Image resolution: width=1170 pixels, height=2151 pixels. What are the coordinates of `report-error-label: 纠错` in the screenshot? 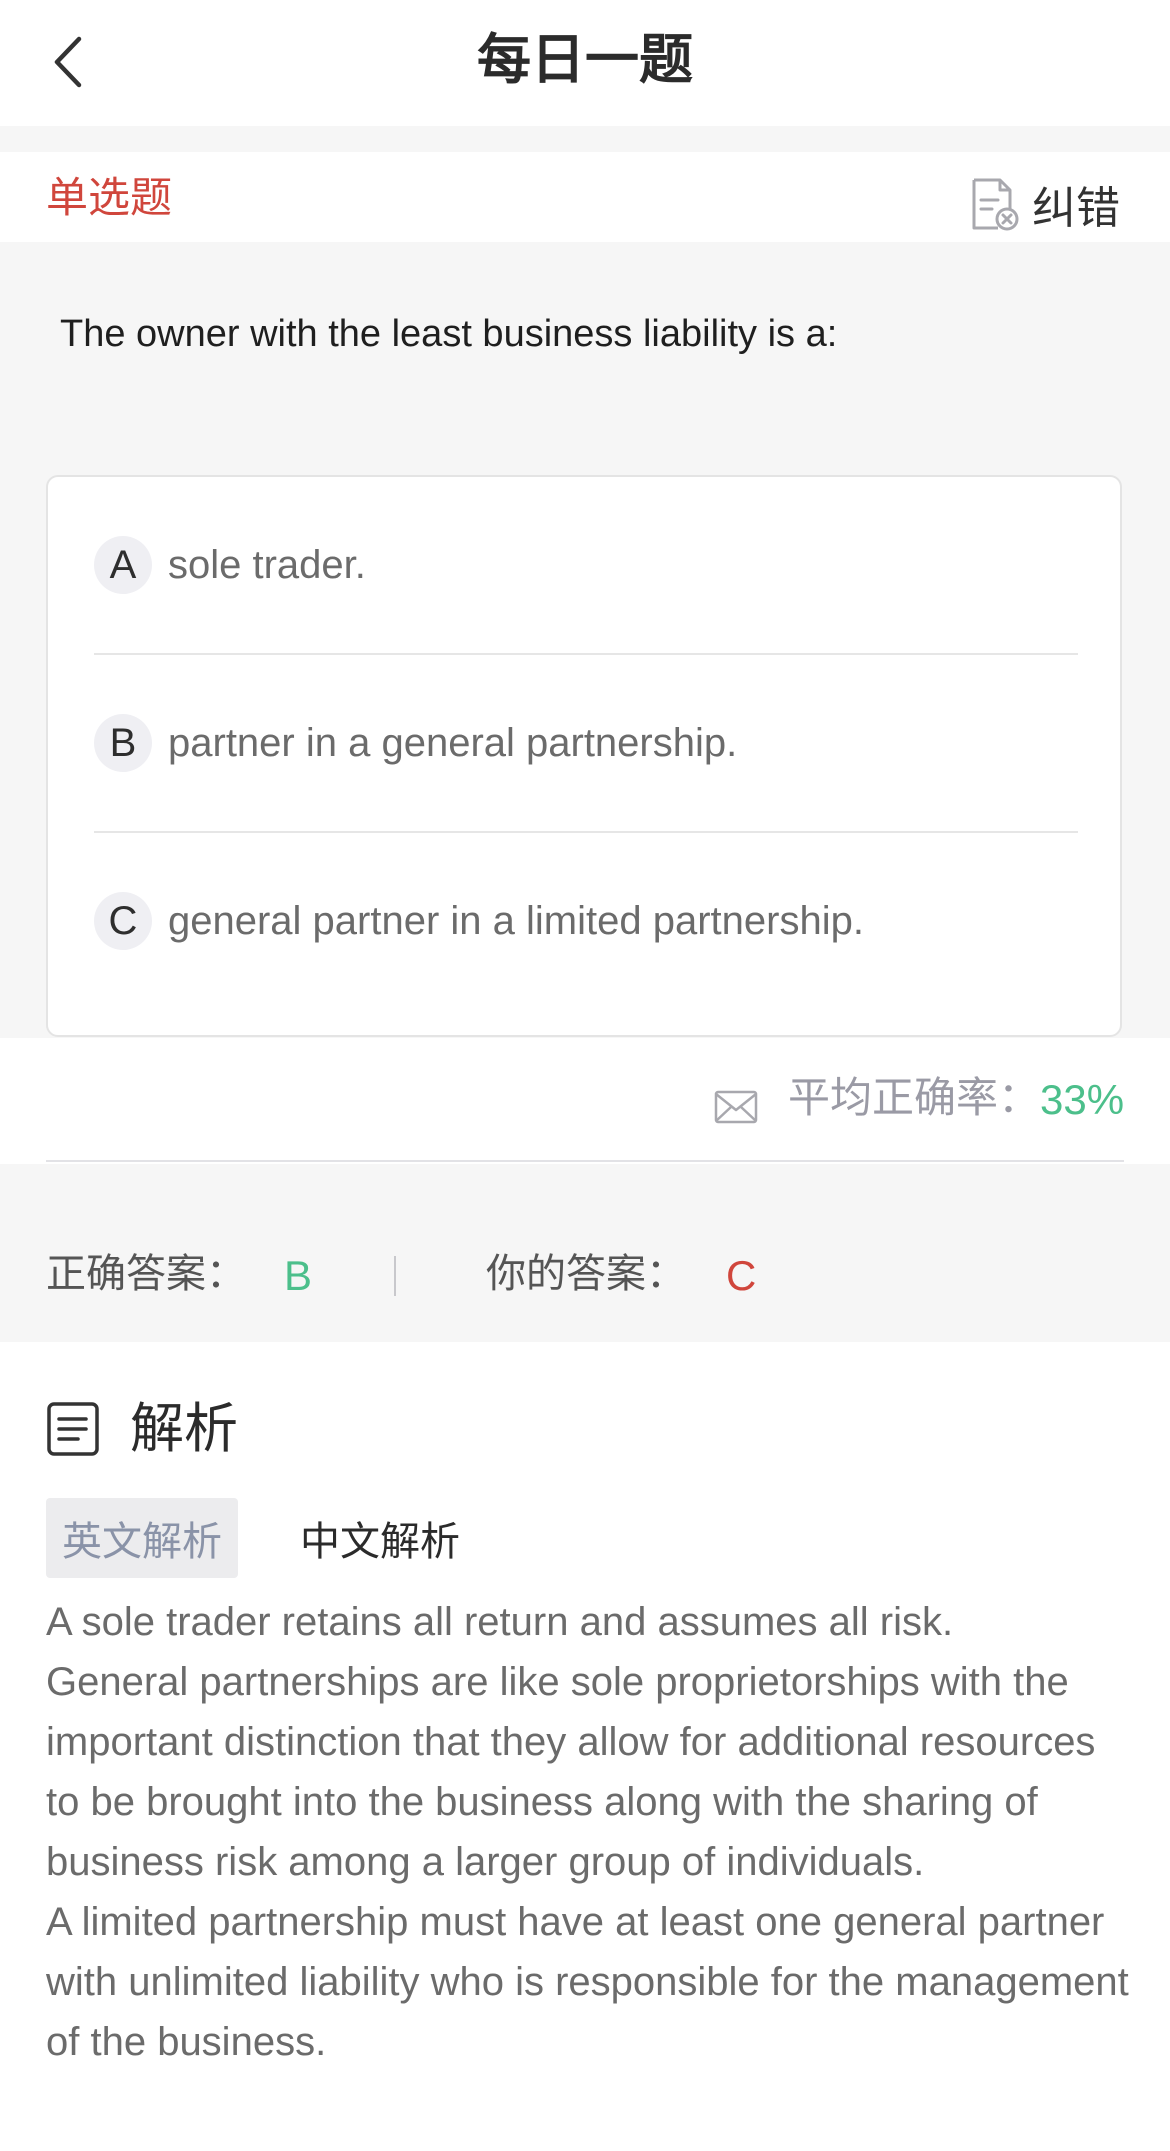 It's located at (1076, 208).